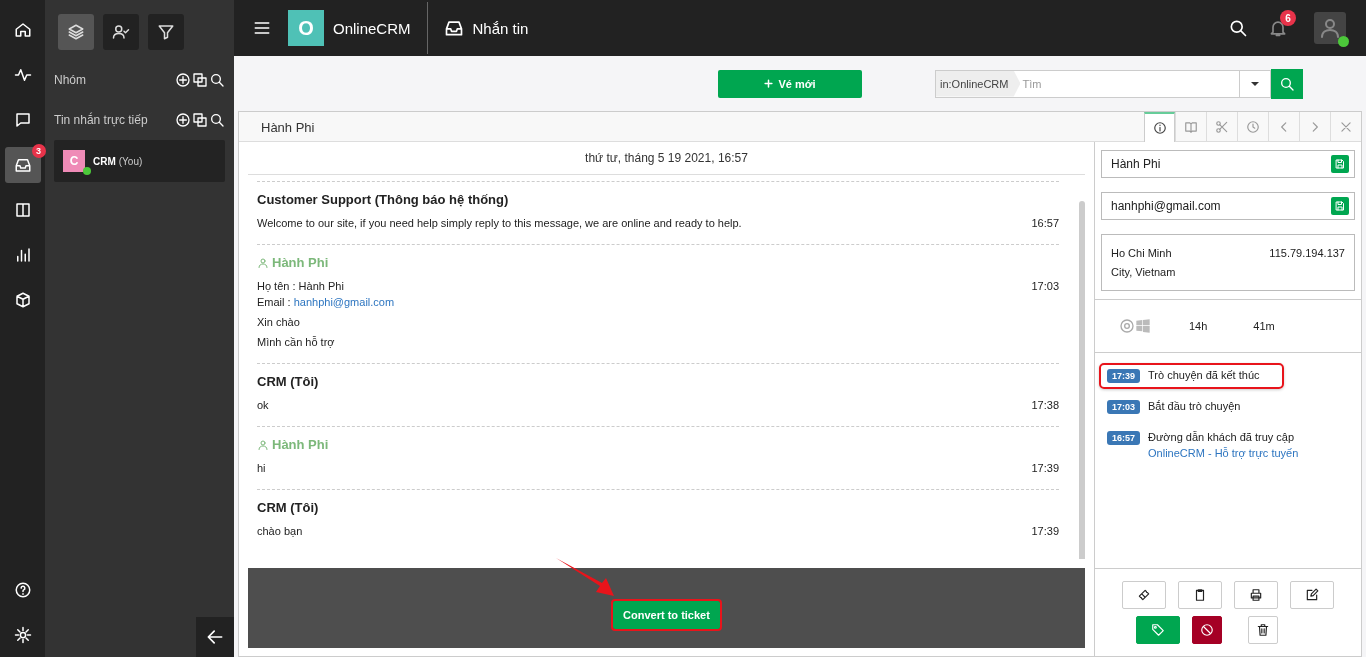 Image resolution: width=1366 pixels, height=657 pixels. What do you see at coordinates (101, 120) in the screenshot?
I see `section-title: Tin nhắn trực tiếp` at bounding box center [101, 120].